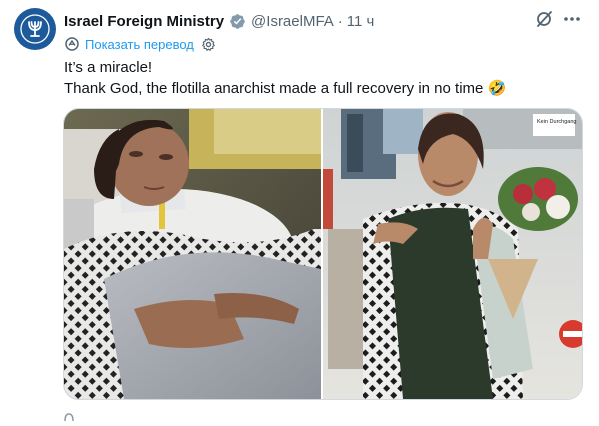  I want to click on tweet-text-line: It’s a miracle!, so click(108, 67).